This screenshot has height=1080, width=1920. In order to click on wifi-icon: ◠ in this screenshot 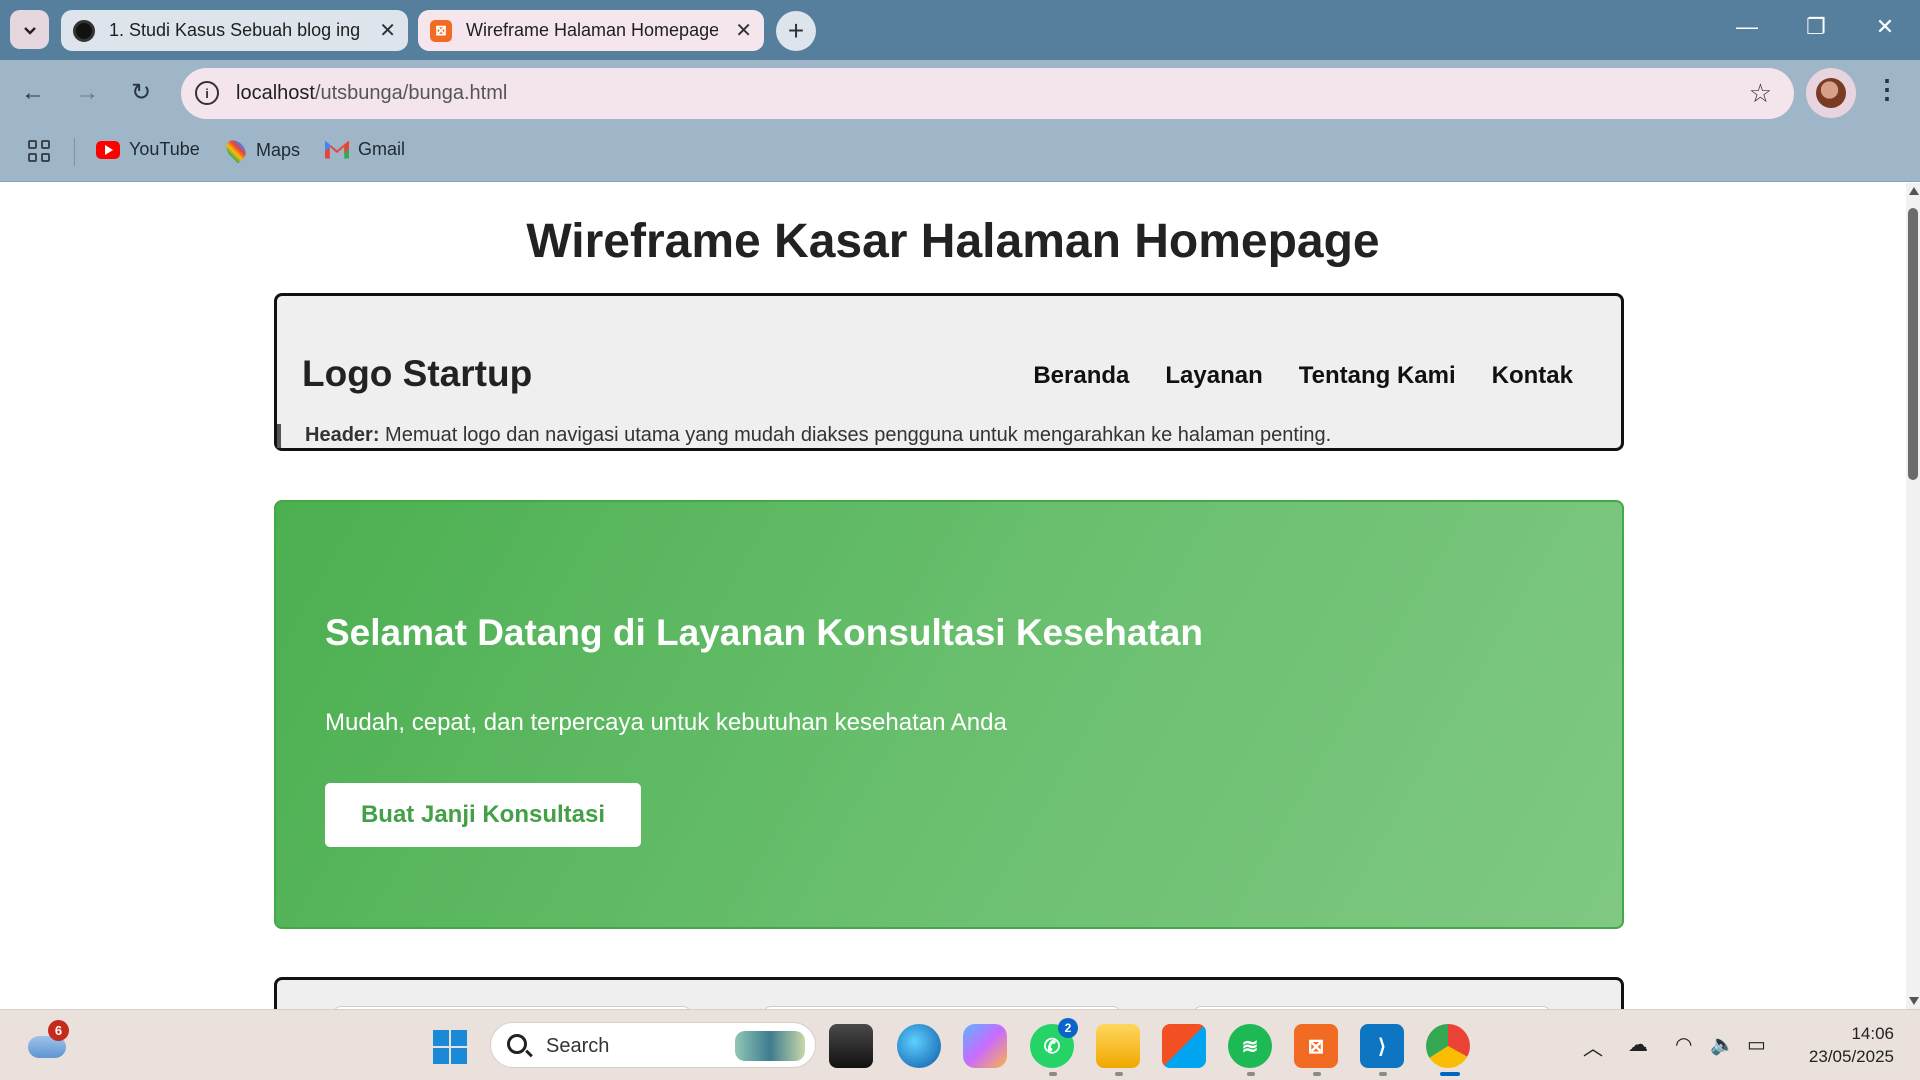, I will do `click(1683, 1044)`.